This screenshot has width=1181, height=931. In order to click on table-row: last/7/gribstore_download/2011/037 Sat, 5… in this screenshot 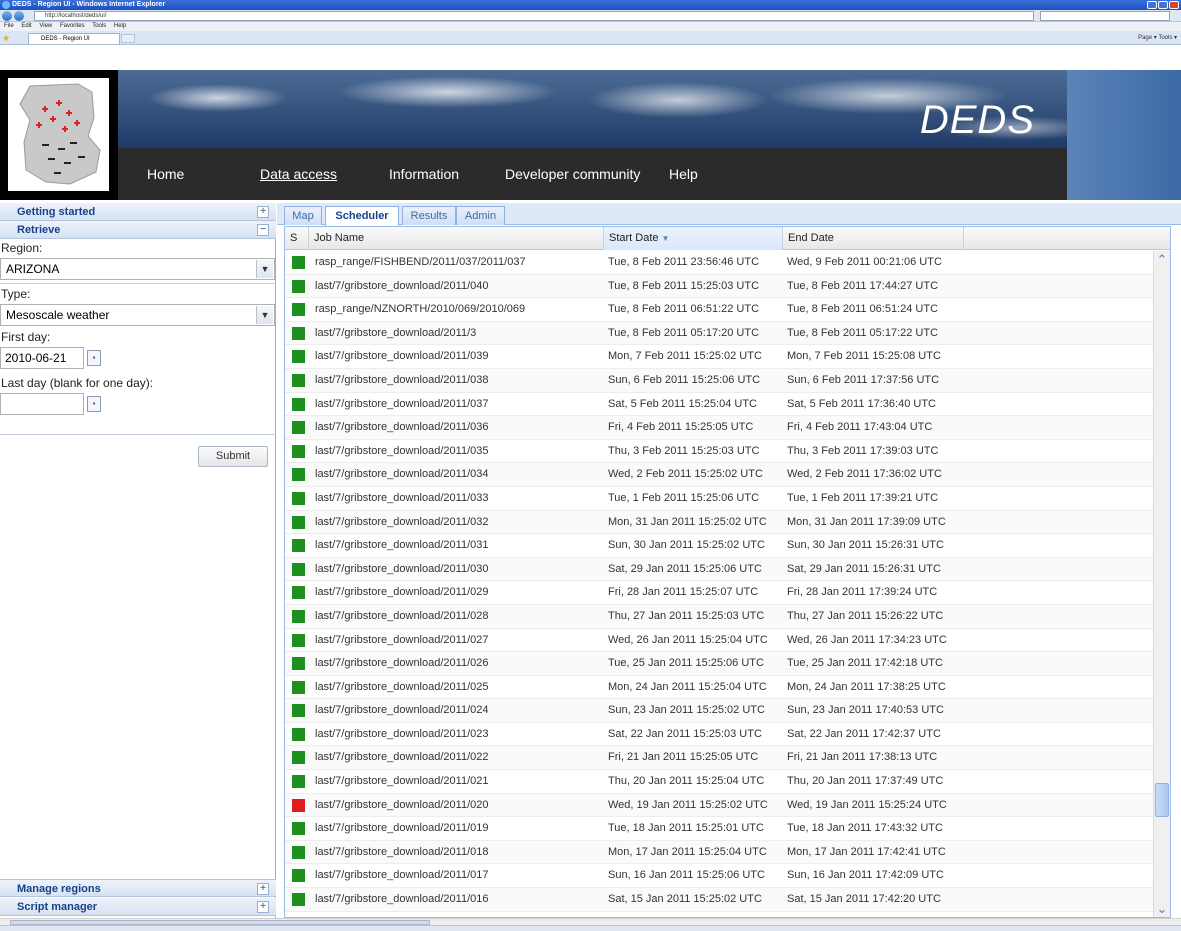, I will do `click(719, 405)`.